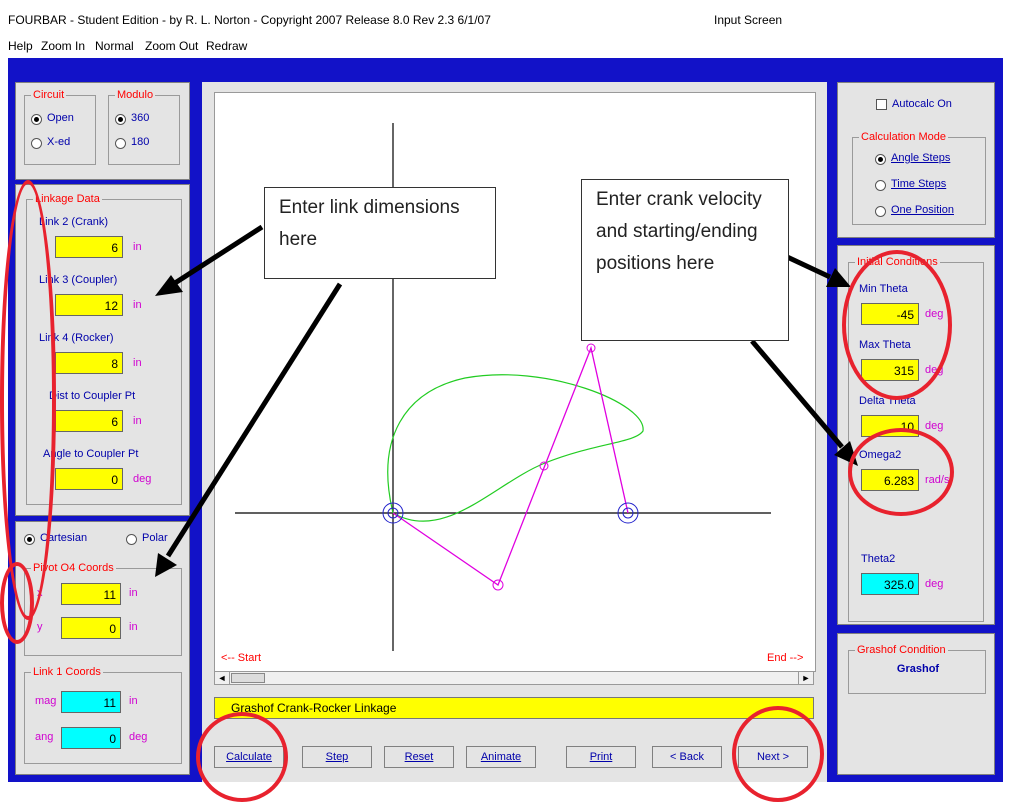 This screenshot has height=808, width=1019. Describe the element at coordinates (901, 472) in the screenshot. I see `highlight-omega-oval` at that location.